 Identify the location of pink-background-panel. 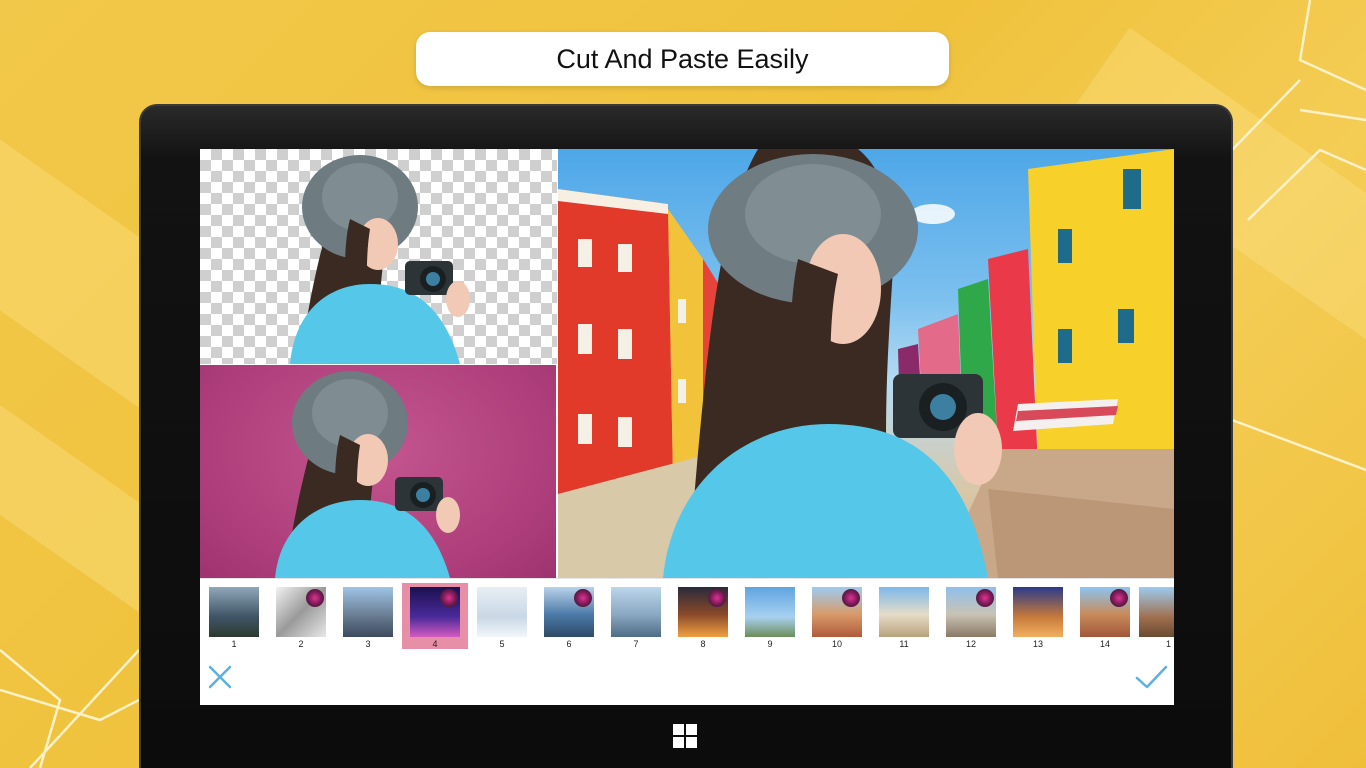
(378, 471).